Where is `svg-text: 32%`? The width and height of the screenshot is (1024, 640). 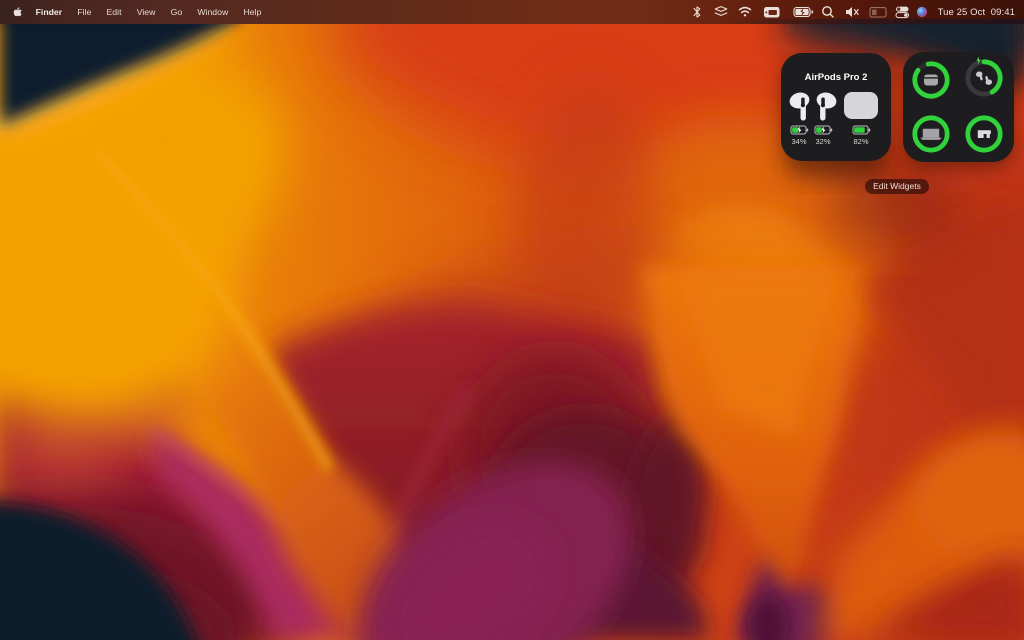
svg-text: 32% is located at coordinates (822, 141).